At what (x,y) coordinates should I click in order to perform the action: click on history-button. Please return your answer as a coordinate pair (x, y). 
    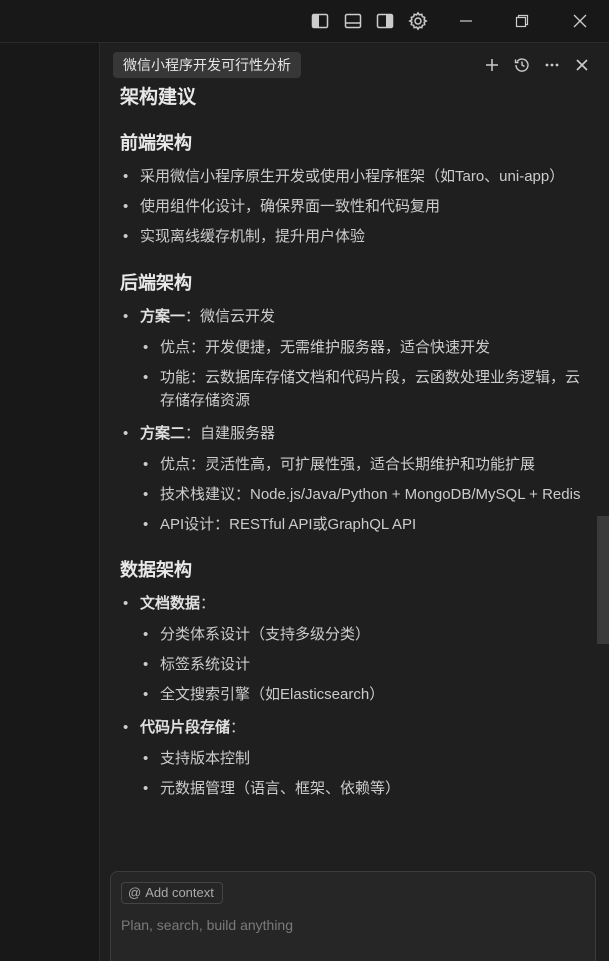
    Looking at the image, I should click on (522, 65).